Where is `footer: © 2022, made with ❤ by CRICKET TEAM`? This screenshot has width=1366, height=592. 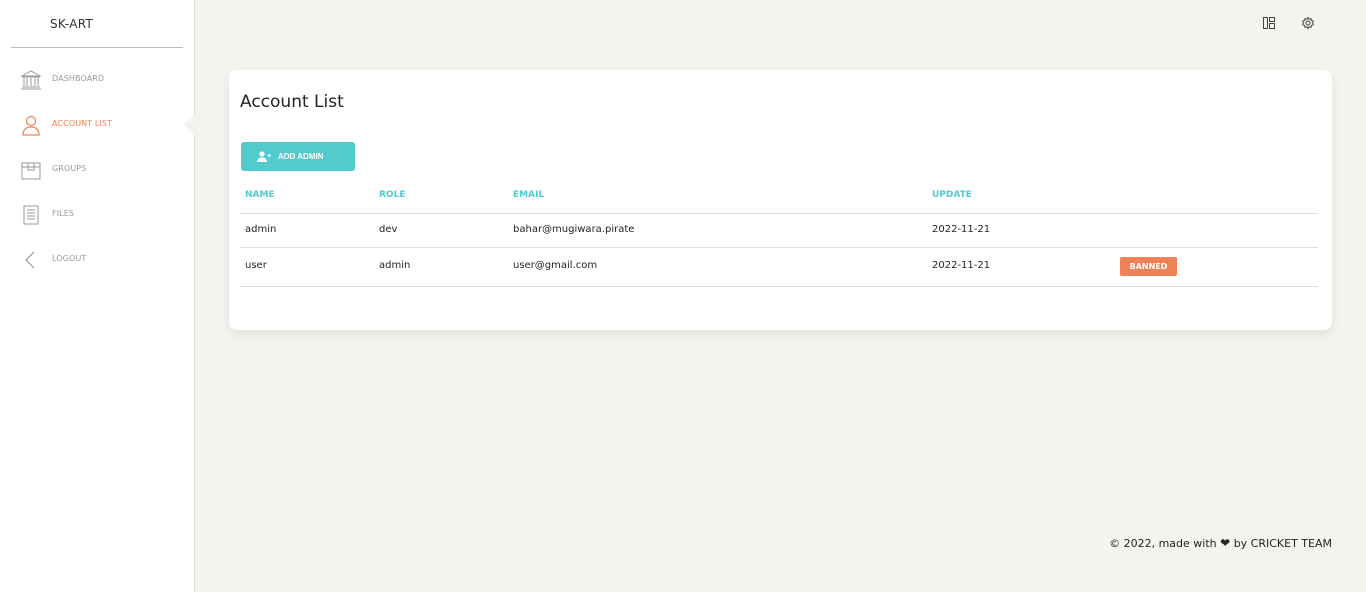
footer: © 2022, made with ❤ by CRICKET TEAM is located at coordinates (1220, 543).